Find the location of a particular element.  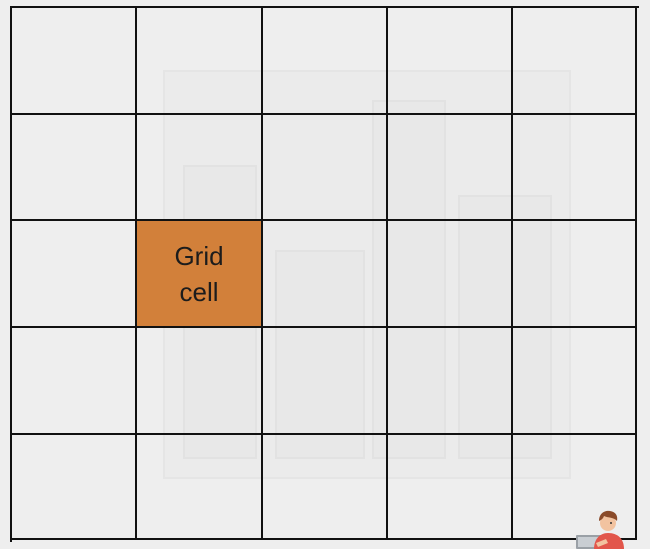

grid-cell-r5-c3 is located at coordinates (325, 487).